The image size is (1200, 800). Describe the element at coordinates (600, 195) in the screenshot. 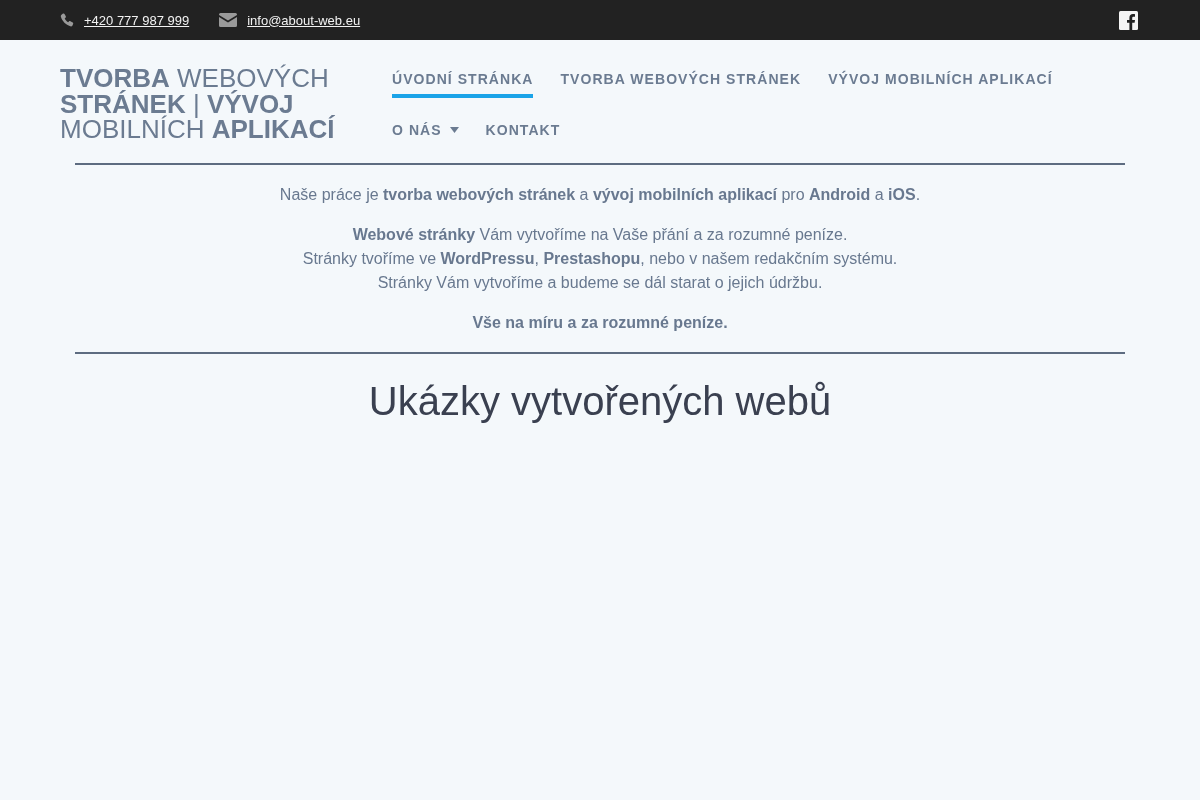

I see `intro-text: Naše práce je tvorba webových stránek a vývoj mobilních aplikací pro Android a iOS.` at that location.